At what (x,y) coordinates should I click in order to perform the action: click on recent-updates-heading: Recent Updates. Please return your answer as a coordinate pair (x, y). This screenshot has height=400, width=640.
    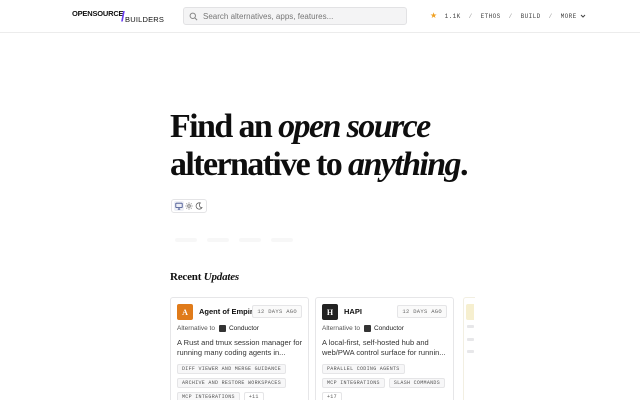
    Looking at the image, I should click on (204, 277).